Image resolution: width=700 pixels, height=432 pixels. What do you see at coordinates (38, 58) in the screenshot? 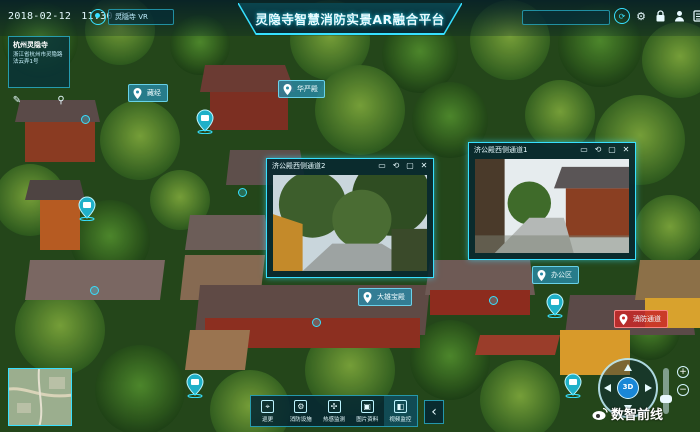
I see `site-address: 浙江省杭州市灵隐路法云弄1号` at bounding box center [38, 58].